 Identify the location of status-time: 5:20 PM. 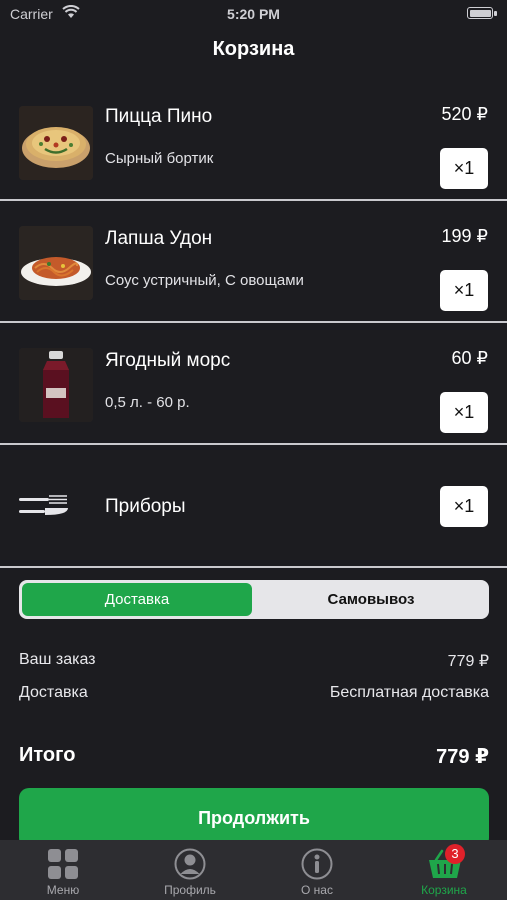
(253, 14).